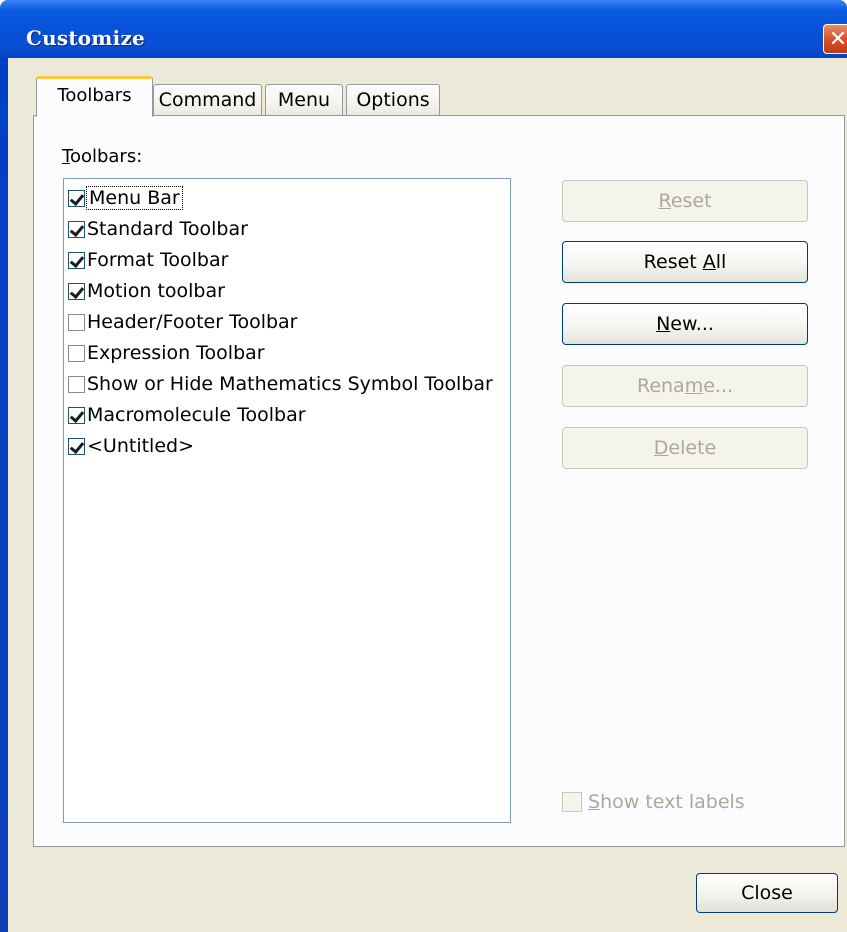 The image size is (847, 932). I want to click on list-item: Macromolecule Toolbar, so click(288, 415).